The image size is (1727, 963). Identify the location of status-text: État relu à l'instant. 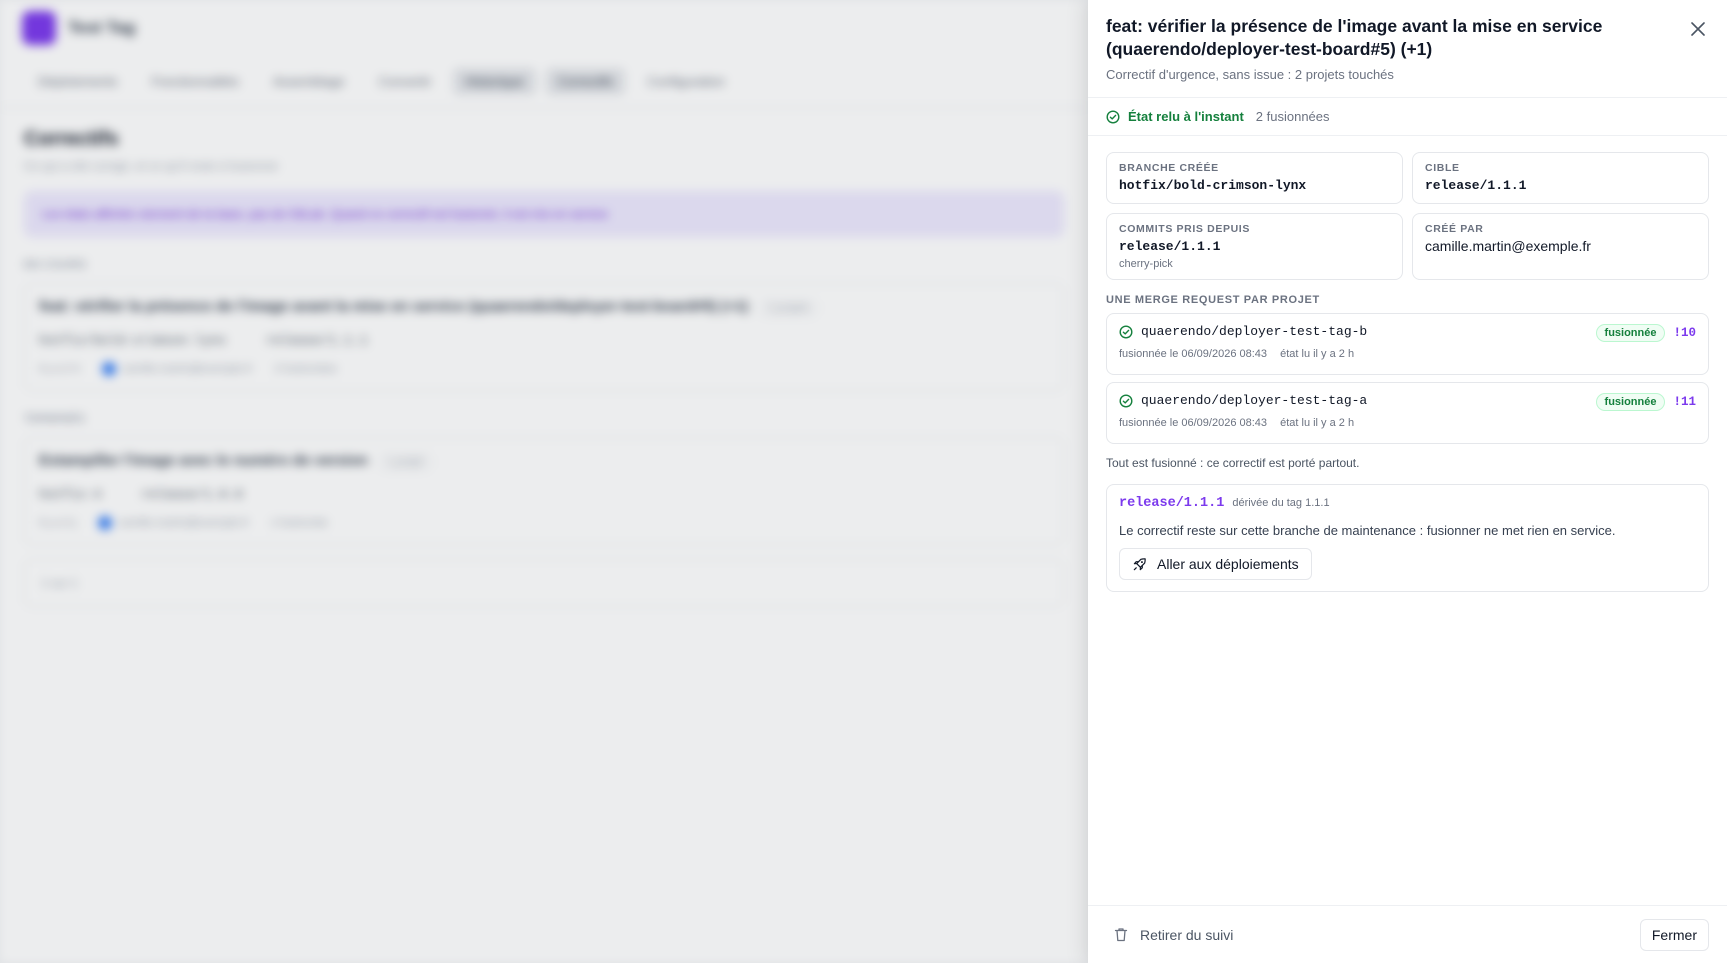
(1186, 116).